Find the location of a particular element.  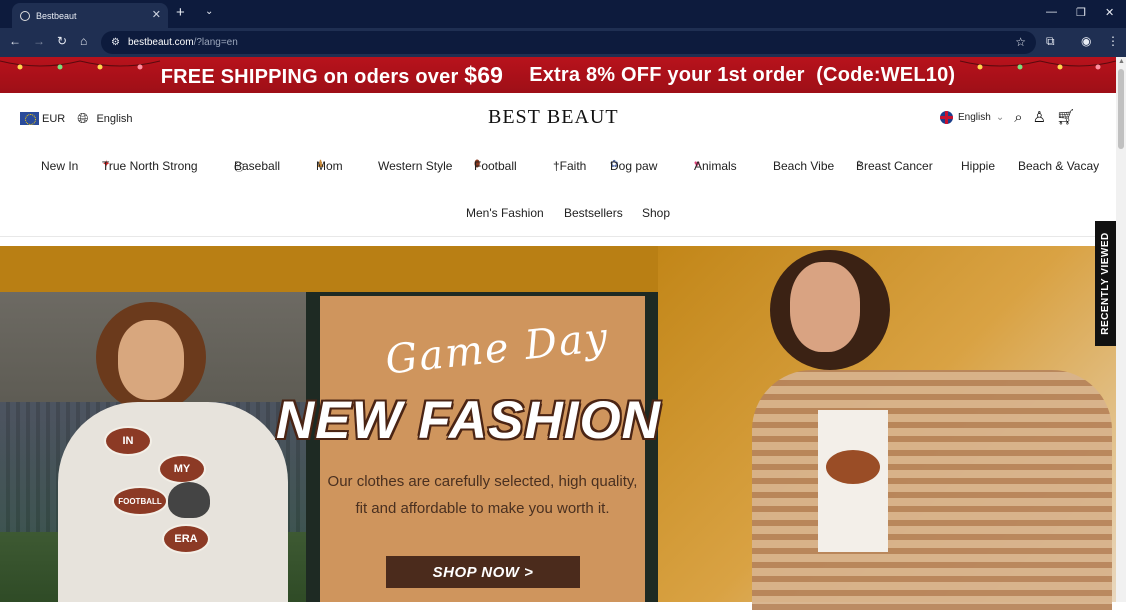

chevron-down-icon: ⌄ is located at coordinates (1000, 117).